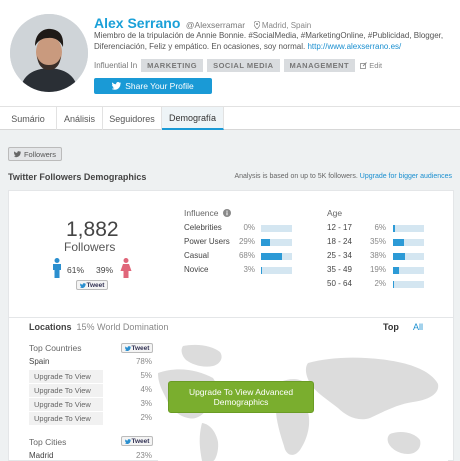 Image resolution: width=460 pixels, height=461 pixels. Describe the element at coordinates (172, 65) in the screenshot. I see `tag-marketing: MARKETING` at that location.